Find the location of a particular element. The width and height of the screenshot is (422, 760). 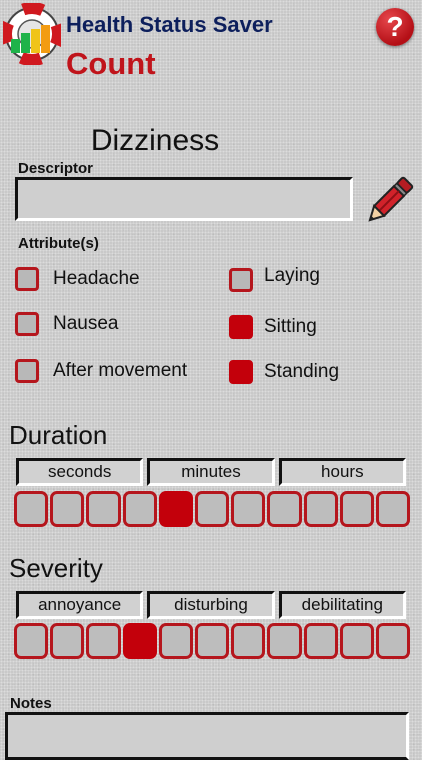

descriptor-input is located at coordinates (184, 199).